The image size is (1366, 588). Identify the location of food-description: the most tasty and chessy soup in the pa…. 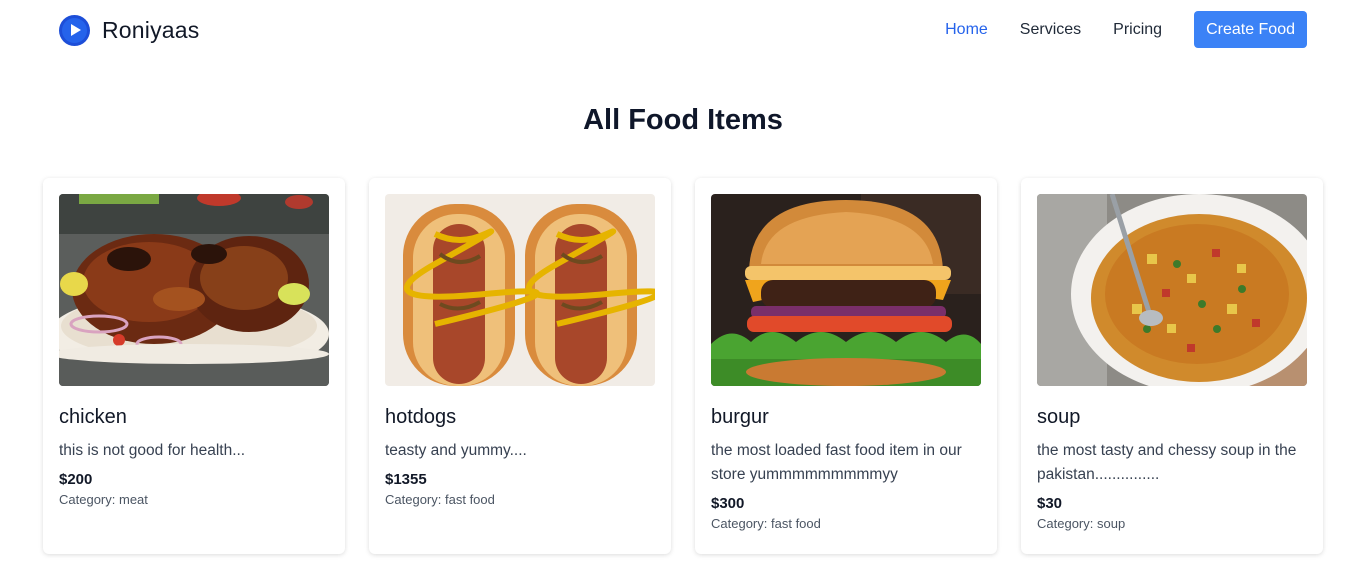
(1167, 462).